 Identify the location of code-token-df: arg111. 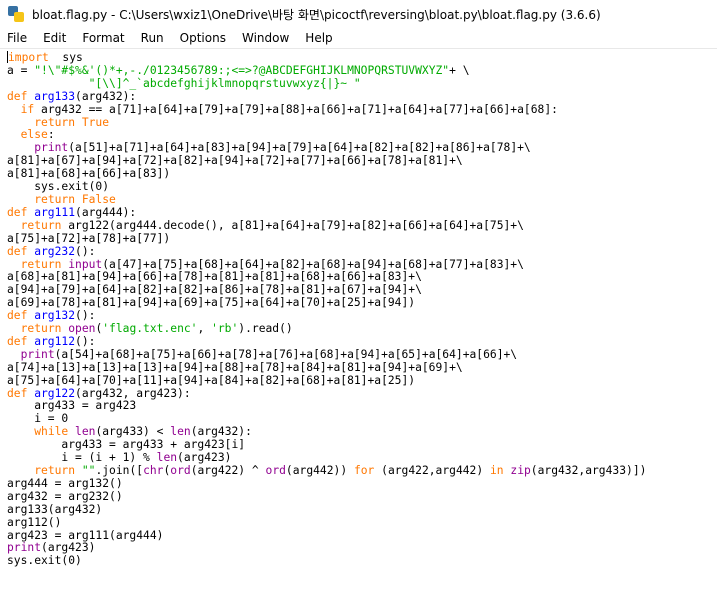
(51, 212).